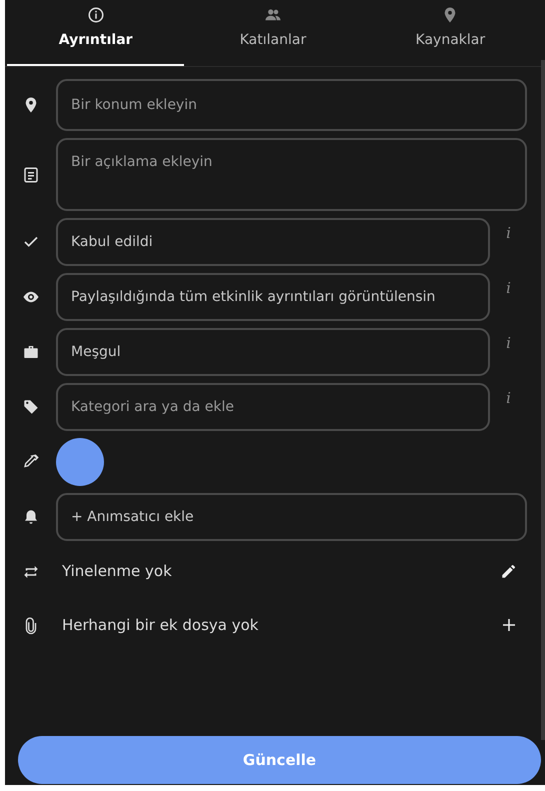 The height and width of the screenshot is (791, 545). Describe the element at coordinates (31, 352) in the screenshot. I see `briefcase-icon` at that location.